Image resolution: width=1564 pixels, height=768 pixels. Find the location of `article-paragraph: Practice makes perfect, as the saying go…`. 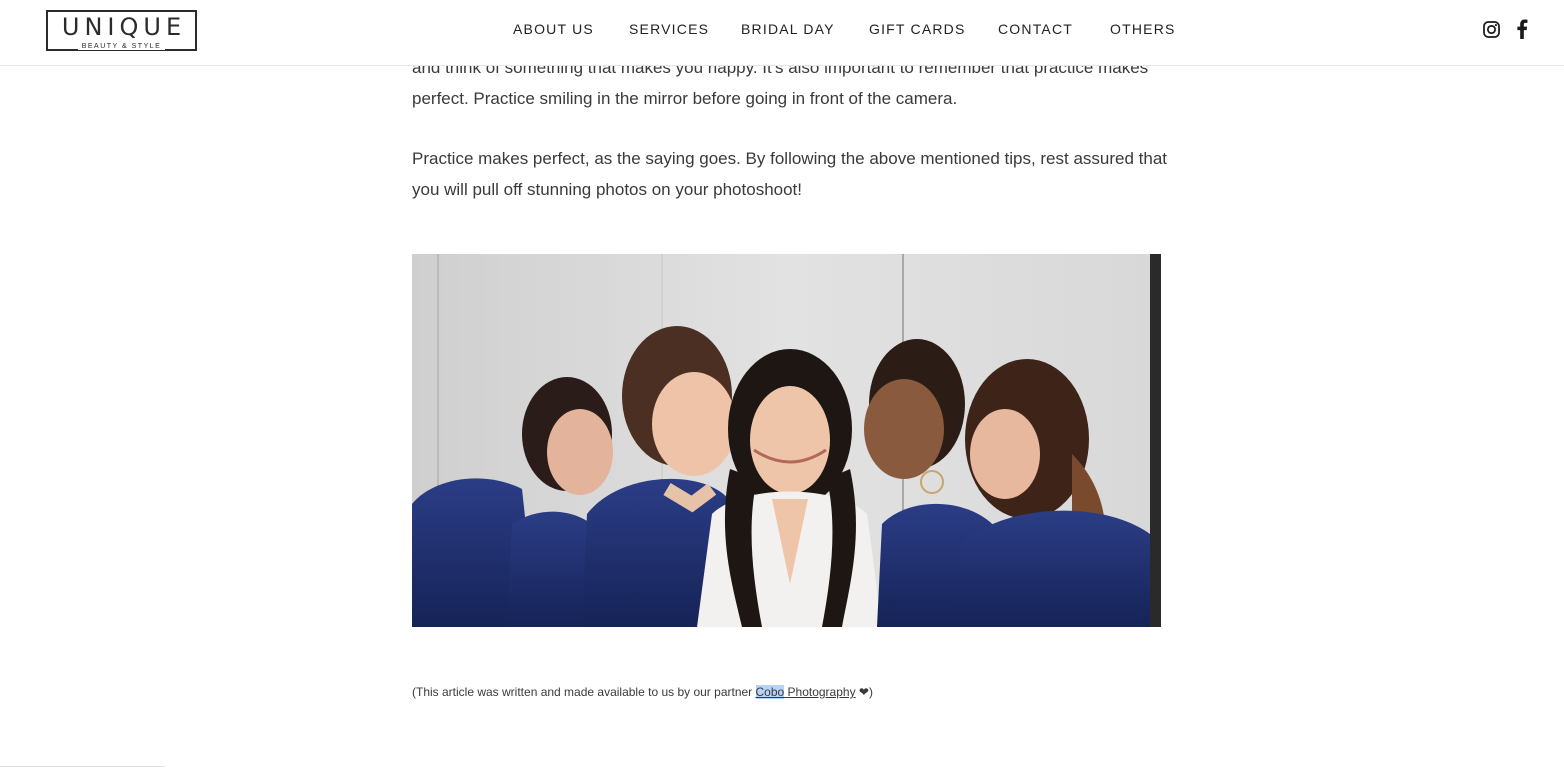

article-paragraph: Practice makes perfect, as the saying go… is located at coordinates (790, 174).